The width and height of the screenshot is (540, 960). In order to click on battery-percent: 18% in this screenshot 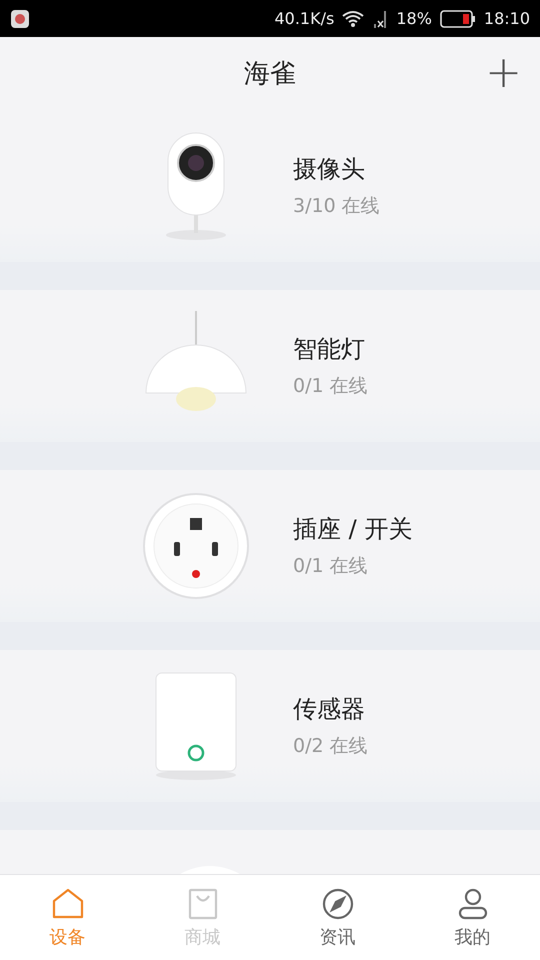, I will do `click(414, 18)`.